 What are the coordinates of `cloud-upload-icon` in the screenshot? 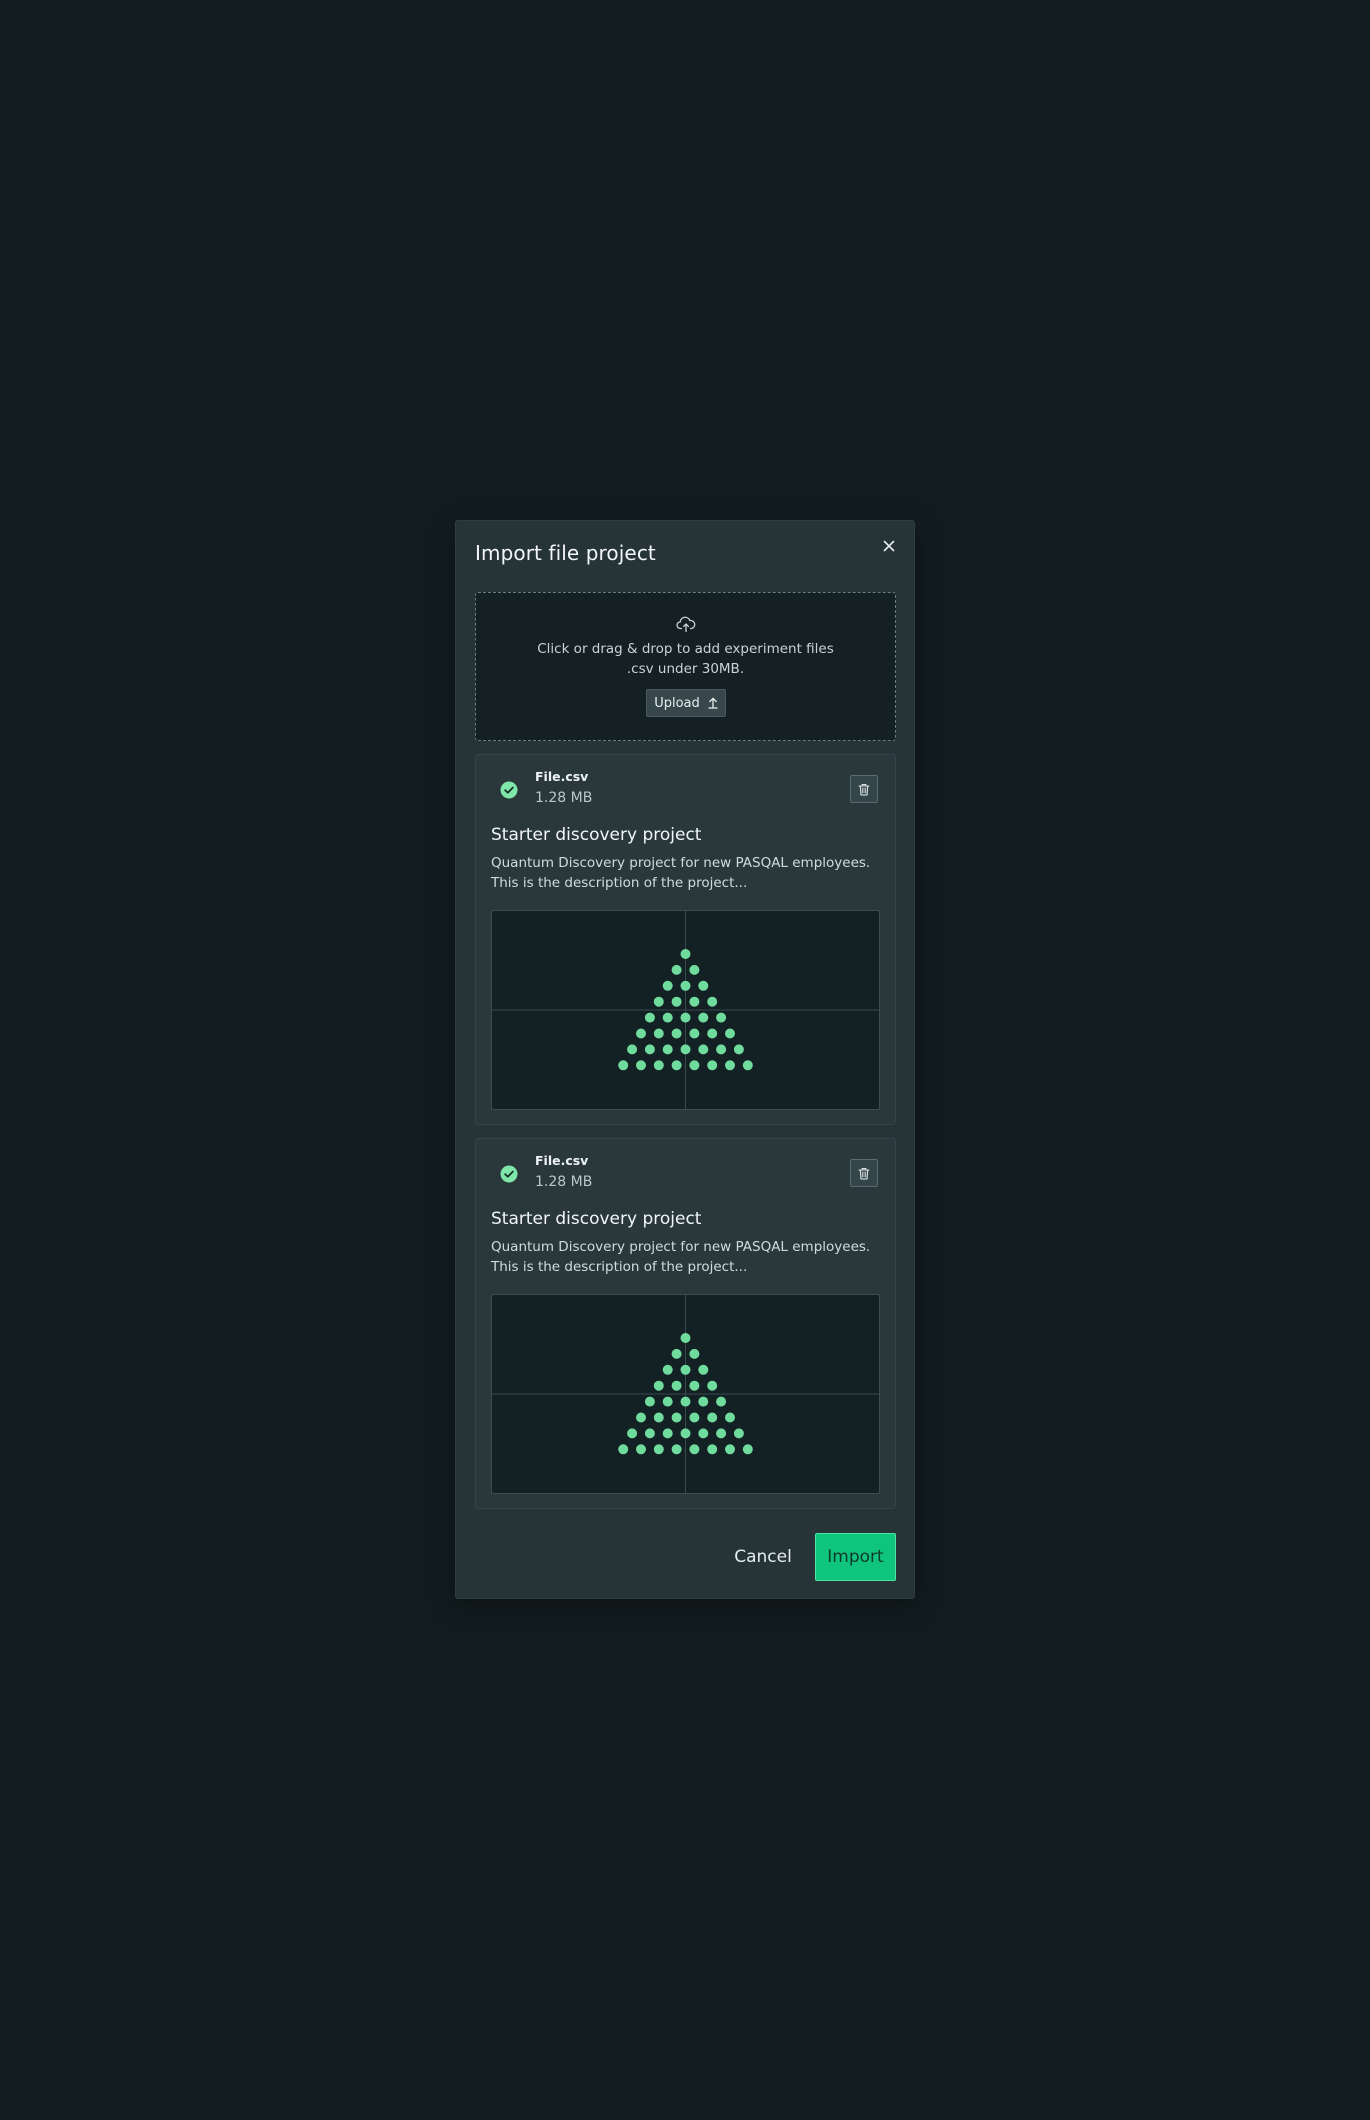 It's located at (686, 624).